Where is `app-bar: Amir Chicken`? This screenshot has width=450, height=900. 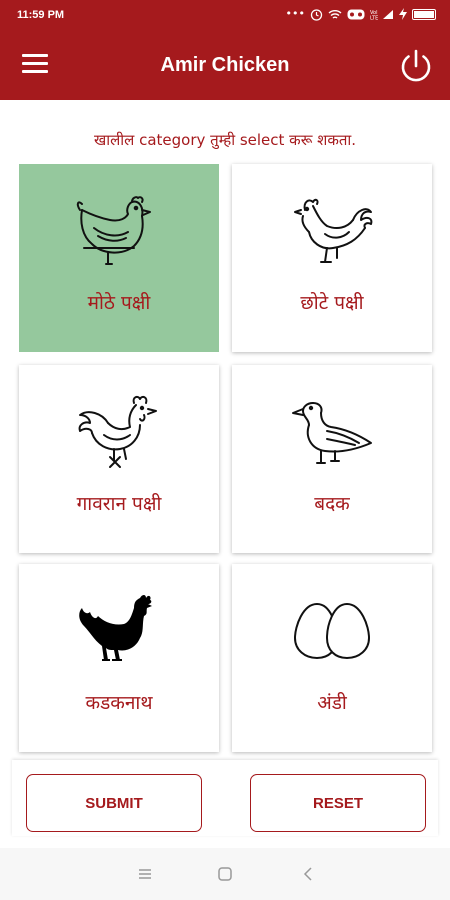 app-bar: Amir Chicken is located at coordinates (225, 67).